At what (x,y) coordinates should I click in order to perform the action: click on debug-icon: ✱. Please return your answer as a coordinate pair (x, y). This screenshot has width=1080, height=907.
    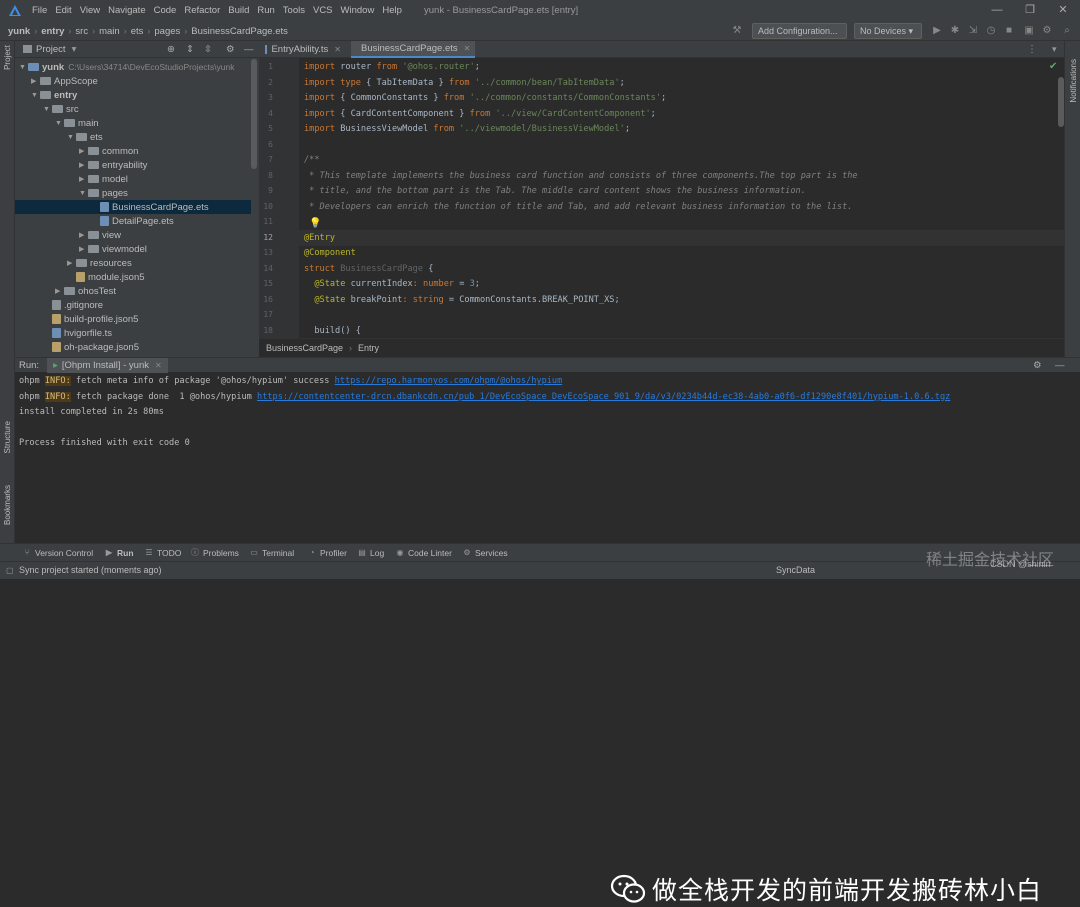
    Looking at the image, I should click on (955, 31).